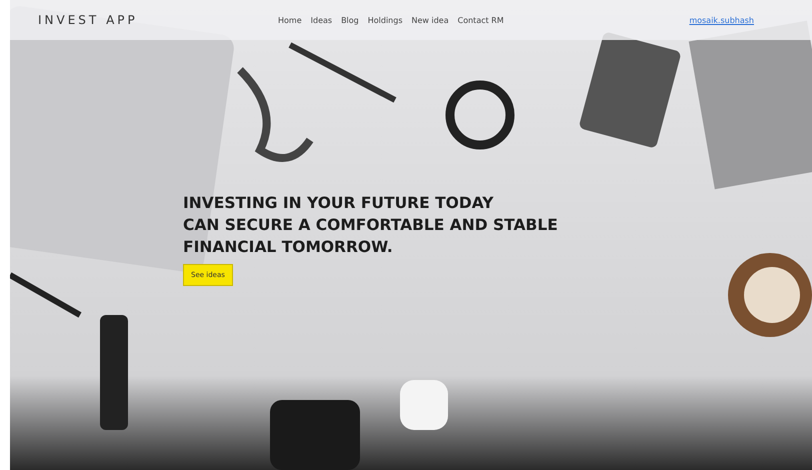 This screenshot has width=812, height=470. What do you see at coordinates (385, 20) in the screenshot?
I see `nav-link: Holdings` at bounding box center [385, 20].